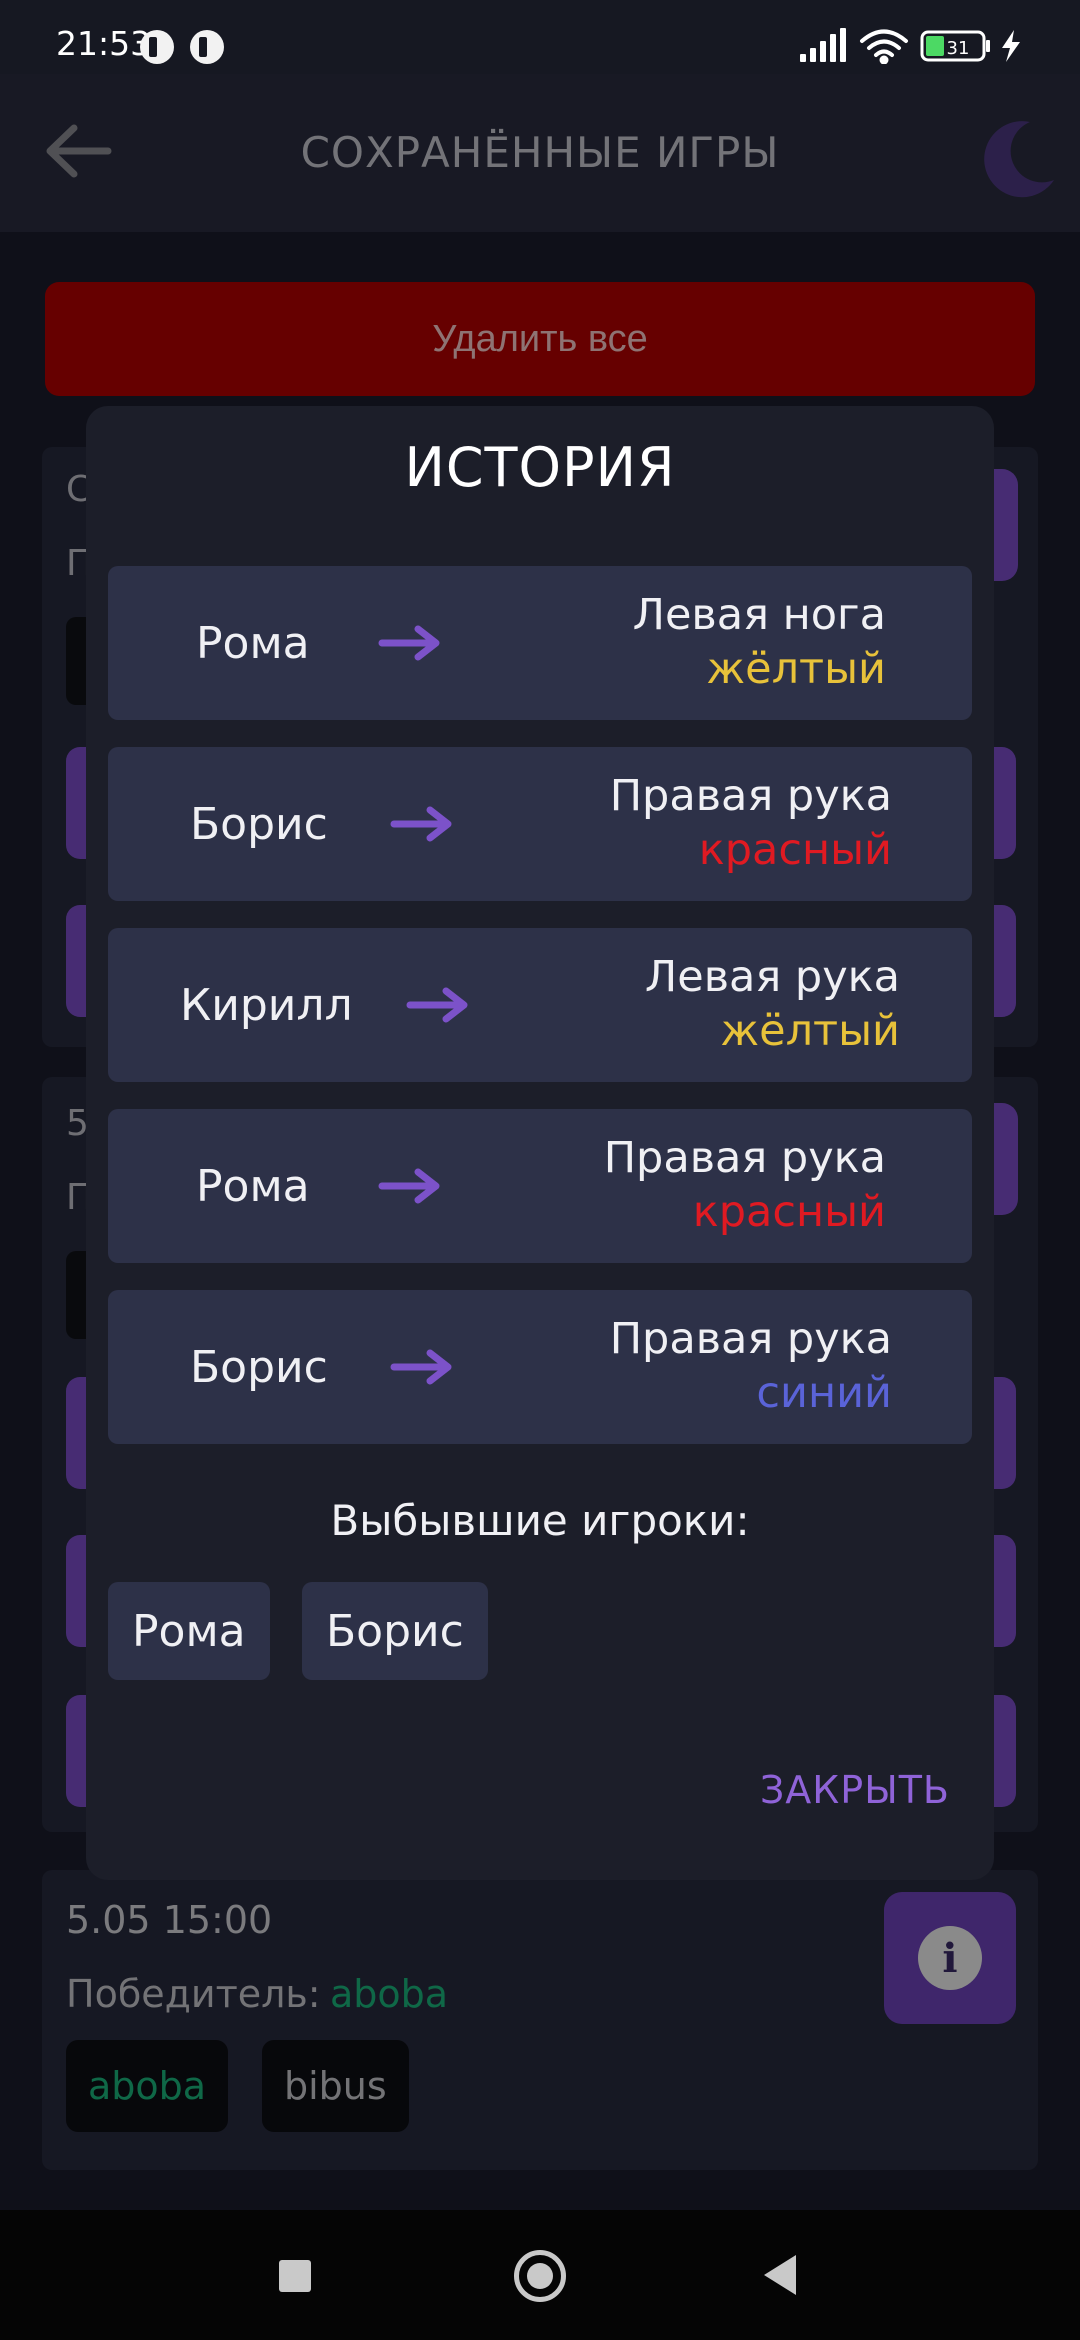  Describe the element at coordinates (104, 43) in the screenshot. I see `status-time: 21:53` at that location.